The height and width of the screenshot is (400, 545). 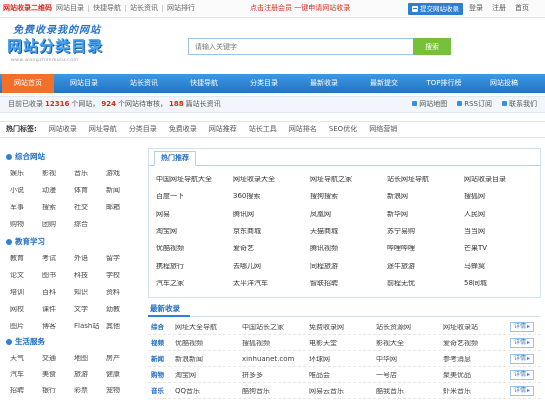 What do you see at coordinates (435, 9) in the screenshot?
I see `submit-site-button: 提交网站收录` at bounding box center [435, 9].